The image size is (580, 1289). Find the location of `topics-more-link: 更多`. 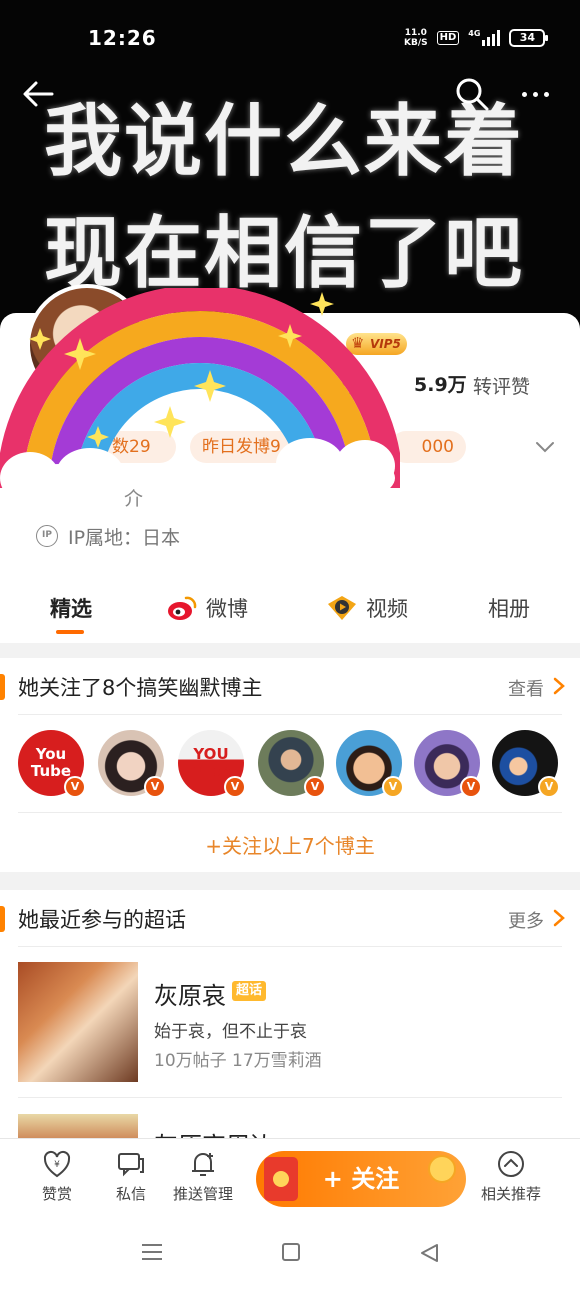

topics-more-link: 更多 is located at coordinates (526, 920).